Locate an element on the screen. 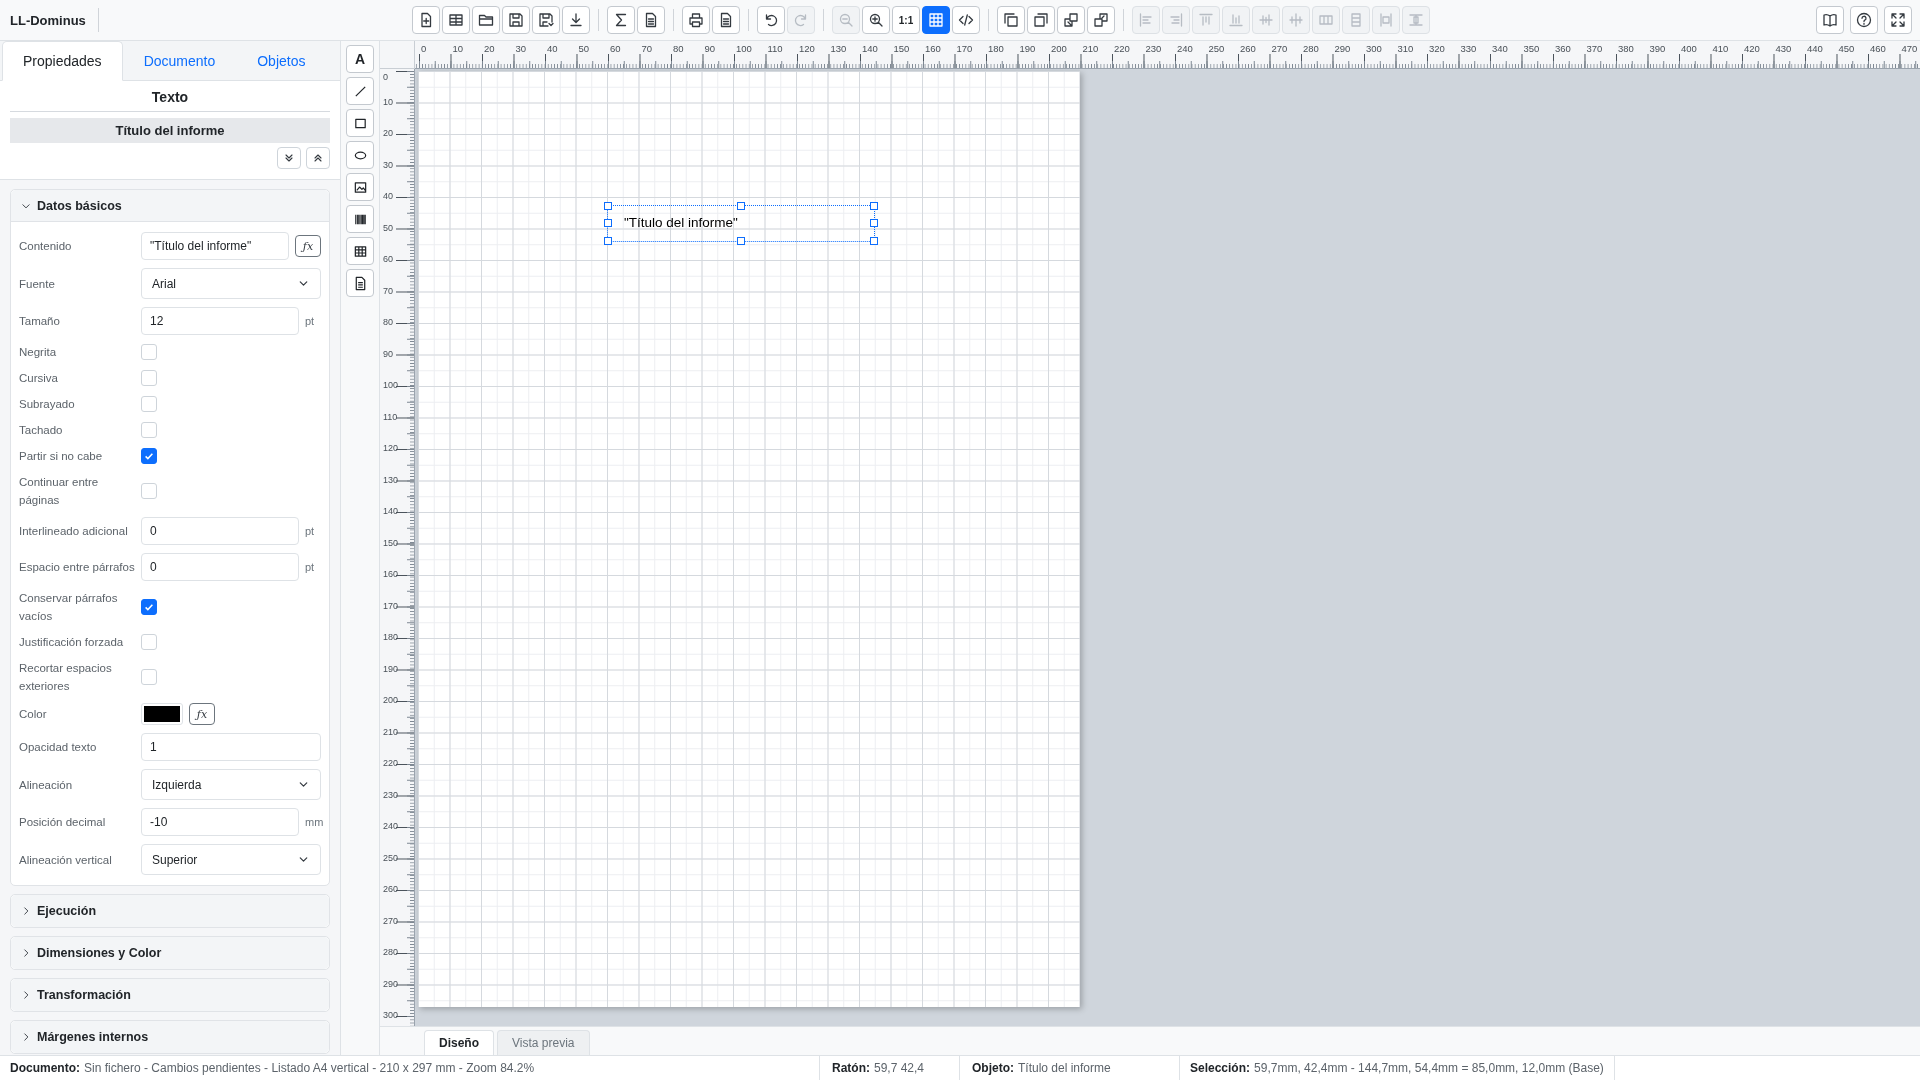 The image size is (1920, 1080). ruler-label: 80 is located at coordinates (388, 322).